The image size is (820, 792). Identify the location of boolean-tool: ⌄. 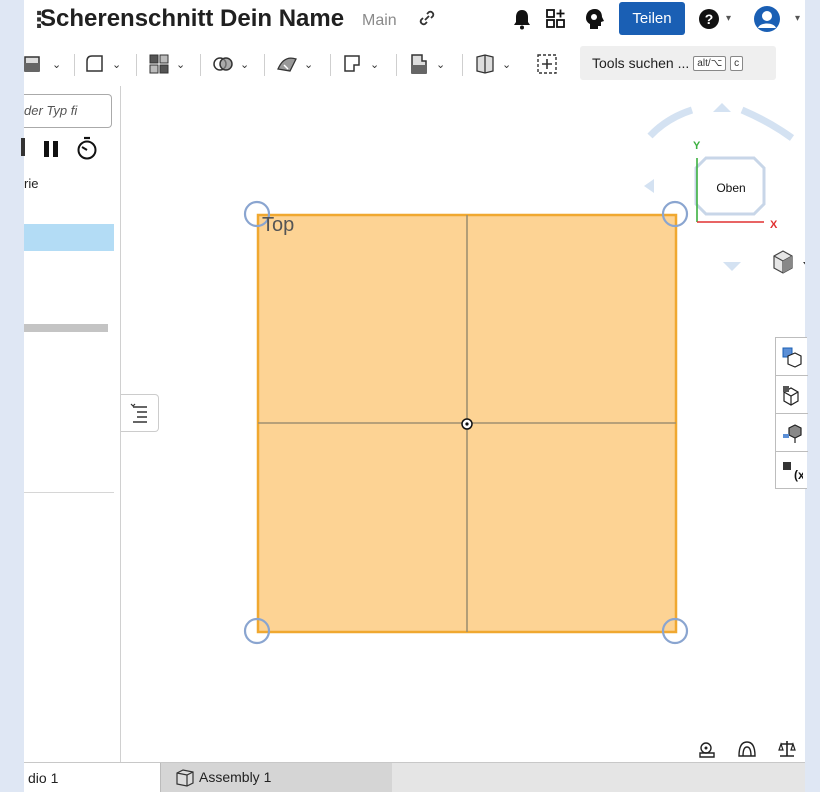
(230, 64).